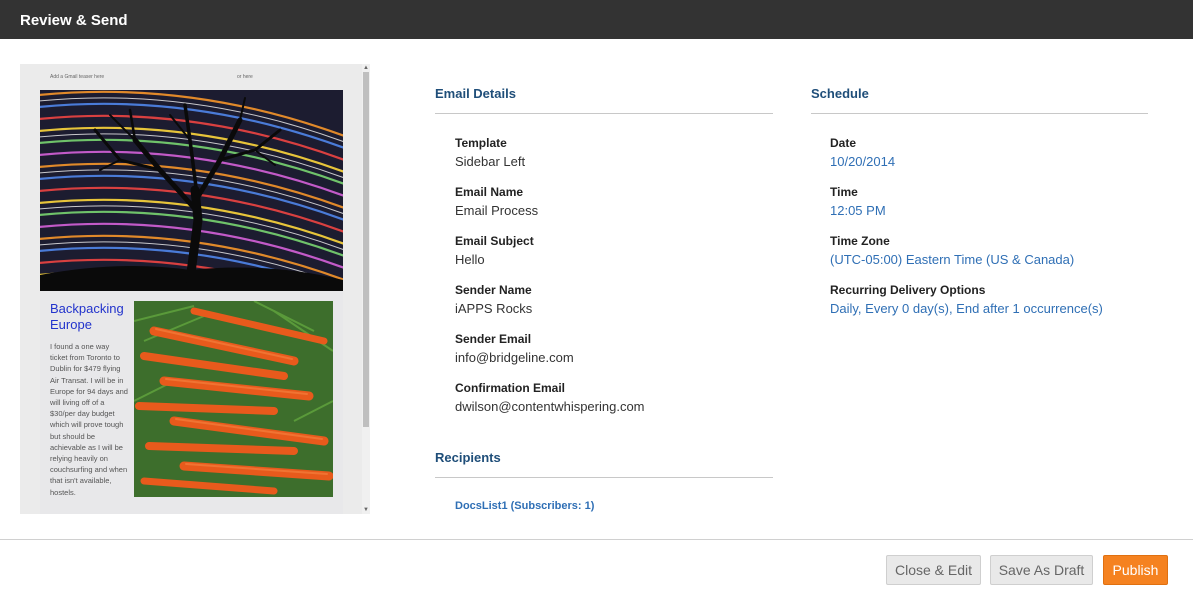 Image resolution: width=1193 pixels, height=602 pixels. What do you see at coordinates (952, 259) in the screenshot?
I see `time-zone-value: (UTC-05:00) Eastern Time (US & Canada)` at bounding box center [952, 259].